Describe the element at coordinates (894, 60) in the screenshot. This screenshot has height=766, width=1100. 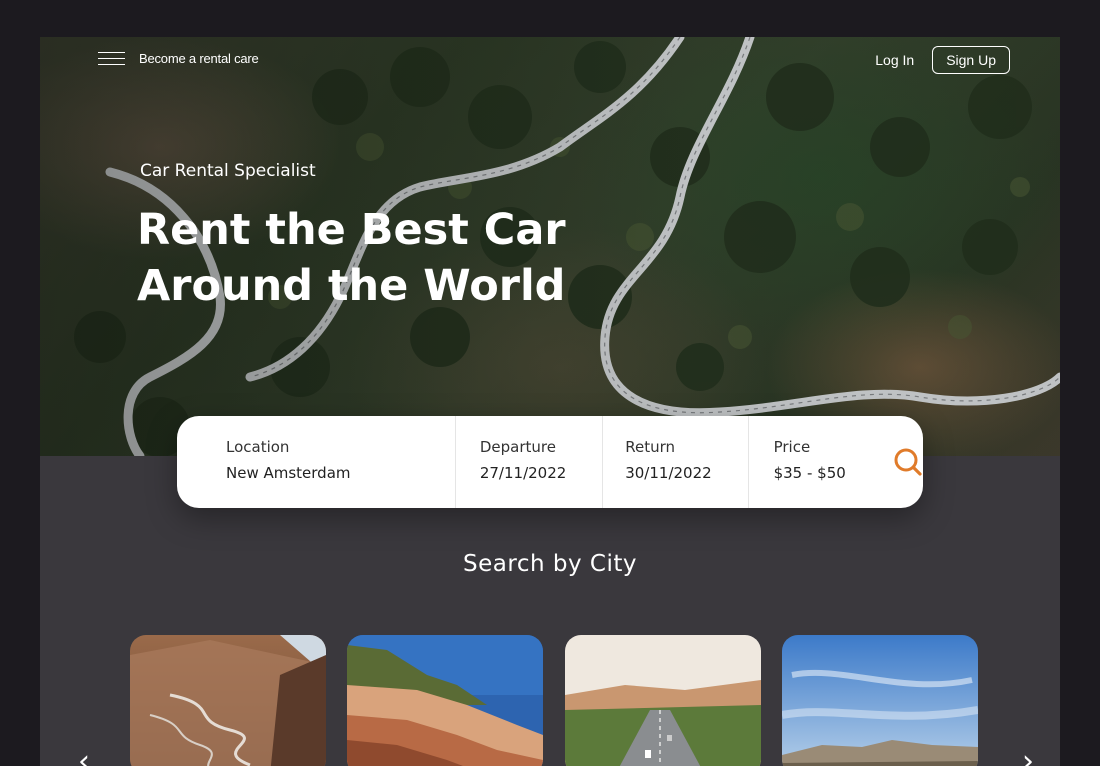
I see `login-link: Log In` at that location.